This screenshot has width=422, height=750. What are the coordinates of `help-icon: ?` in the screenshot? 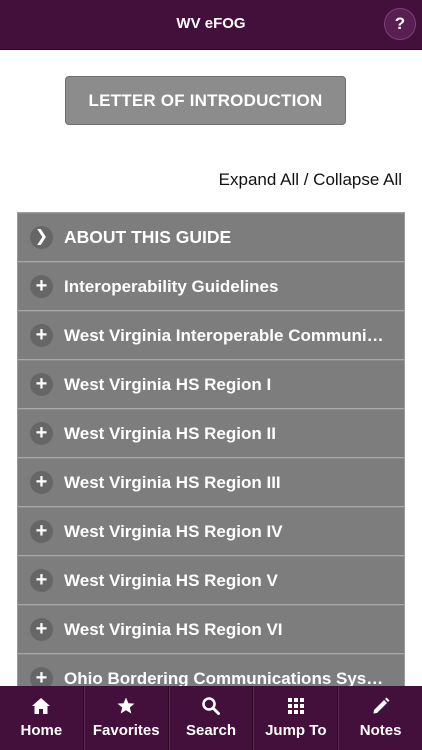 It's located at (400, 23).